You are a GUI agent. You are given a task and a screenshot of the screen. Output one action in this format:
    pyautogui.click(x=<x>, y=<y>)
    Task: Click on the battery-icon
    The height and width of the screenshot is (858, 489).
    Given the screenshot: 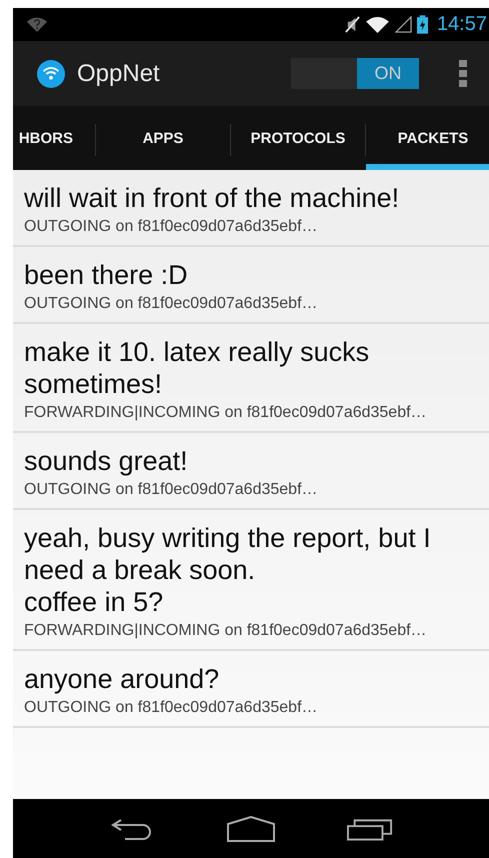 What is the action you would take?
    pyautogui.click(x=422, y=24)
    